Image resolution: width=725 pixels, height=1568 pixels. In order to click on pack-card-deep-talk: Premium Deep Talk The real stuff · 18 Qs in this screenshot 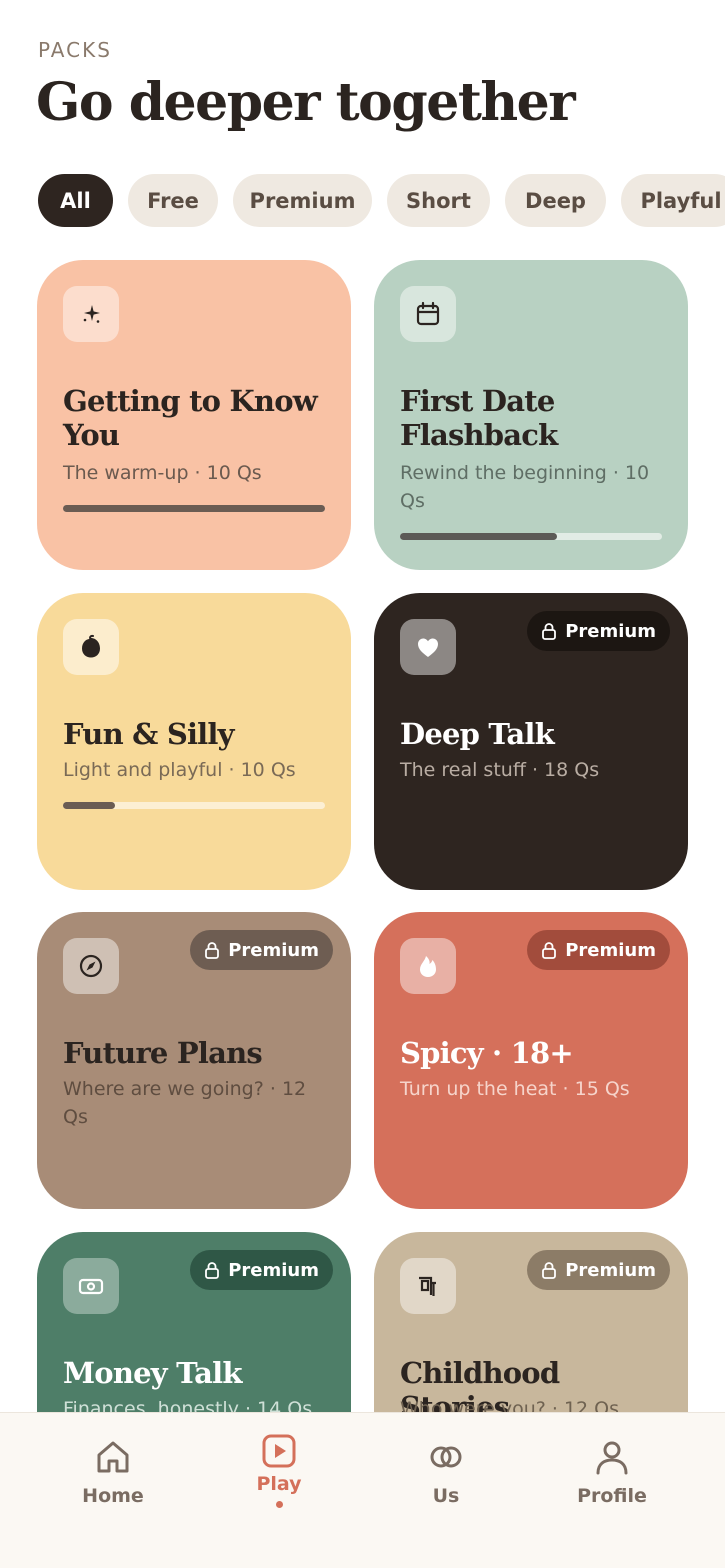, I will do `click(531, 741)`.